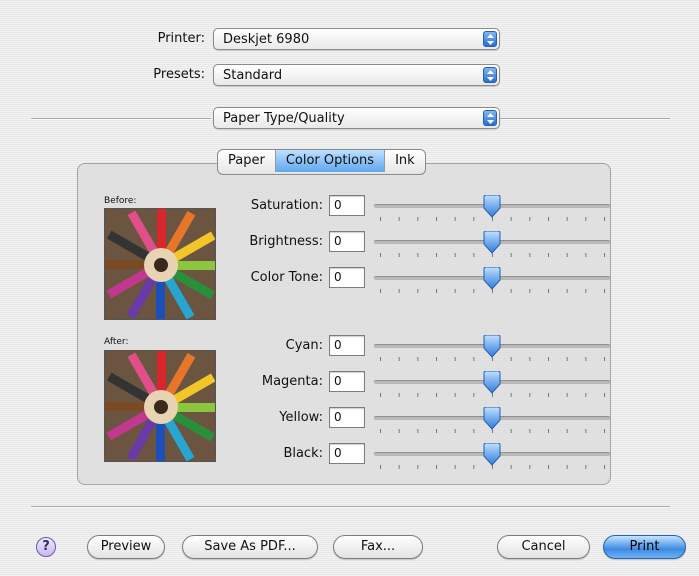  What do you see at coordinates (347, 277) in the screenshot?
I see `color-tone-field: 0` at bounding box center [347, 277].